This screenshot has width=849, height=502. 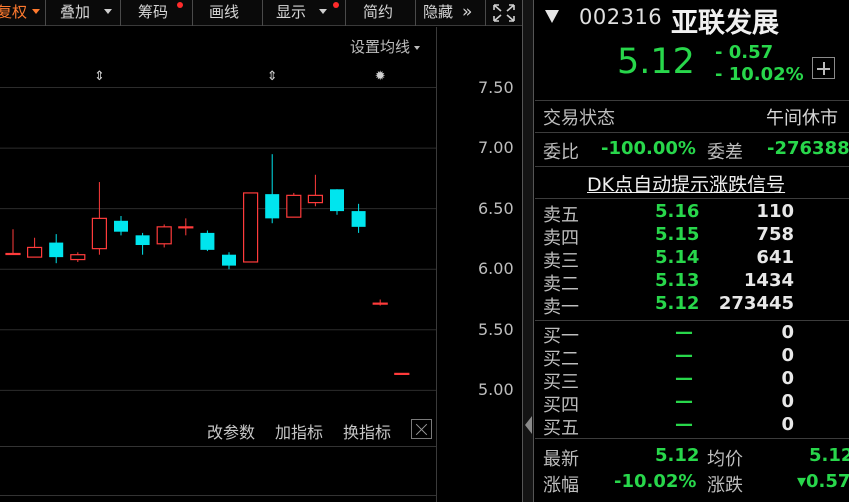 I want to click on sell-level-price: 5.13, so click(x=677, y=280).